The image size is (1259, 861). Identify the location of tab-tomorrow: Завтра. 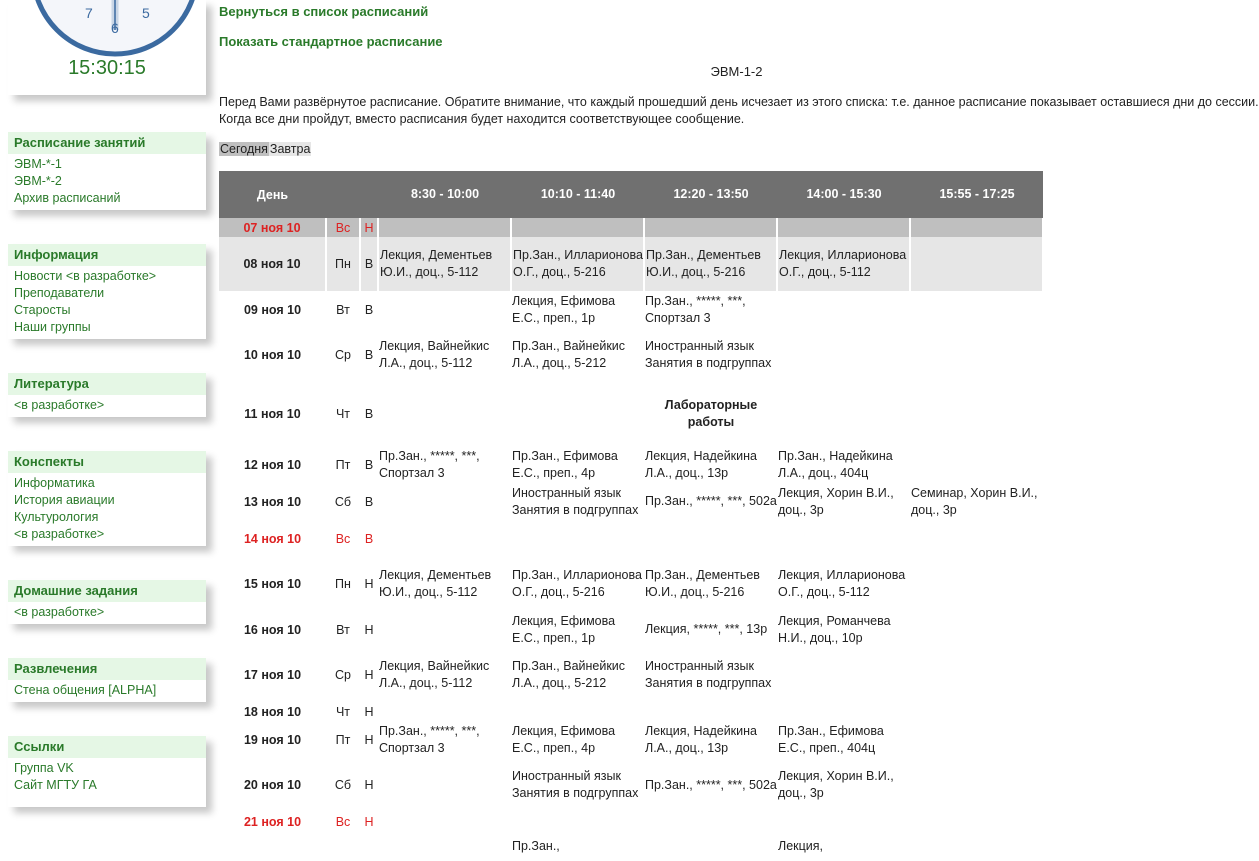
(290, 149).